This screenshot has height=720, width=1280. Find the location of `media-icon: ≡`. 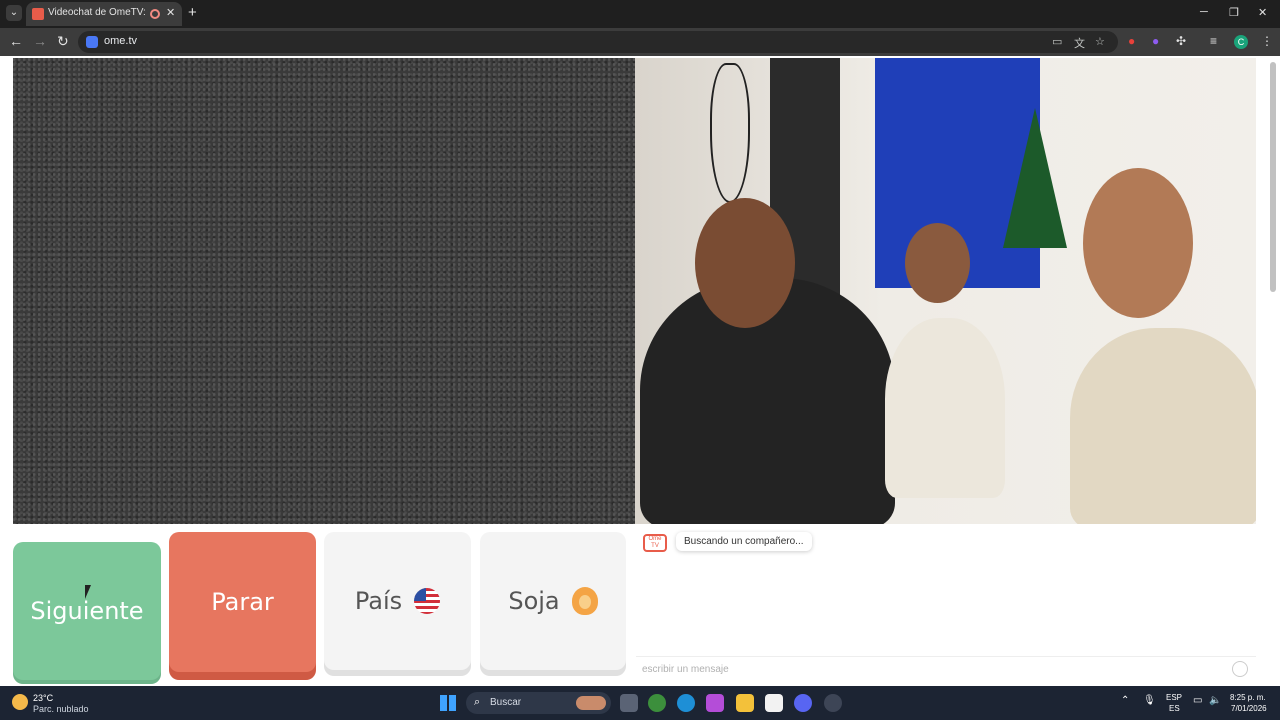

media-icon: ≡ is located at coordinates (1213, 41).